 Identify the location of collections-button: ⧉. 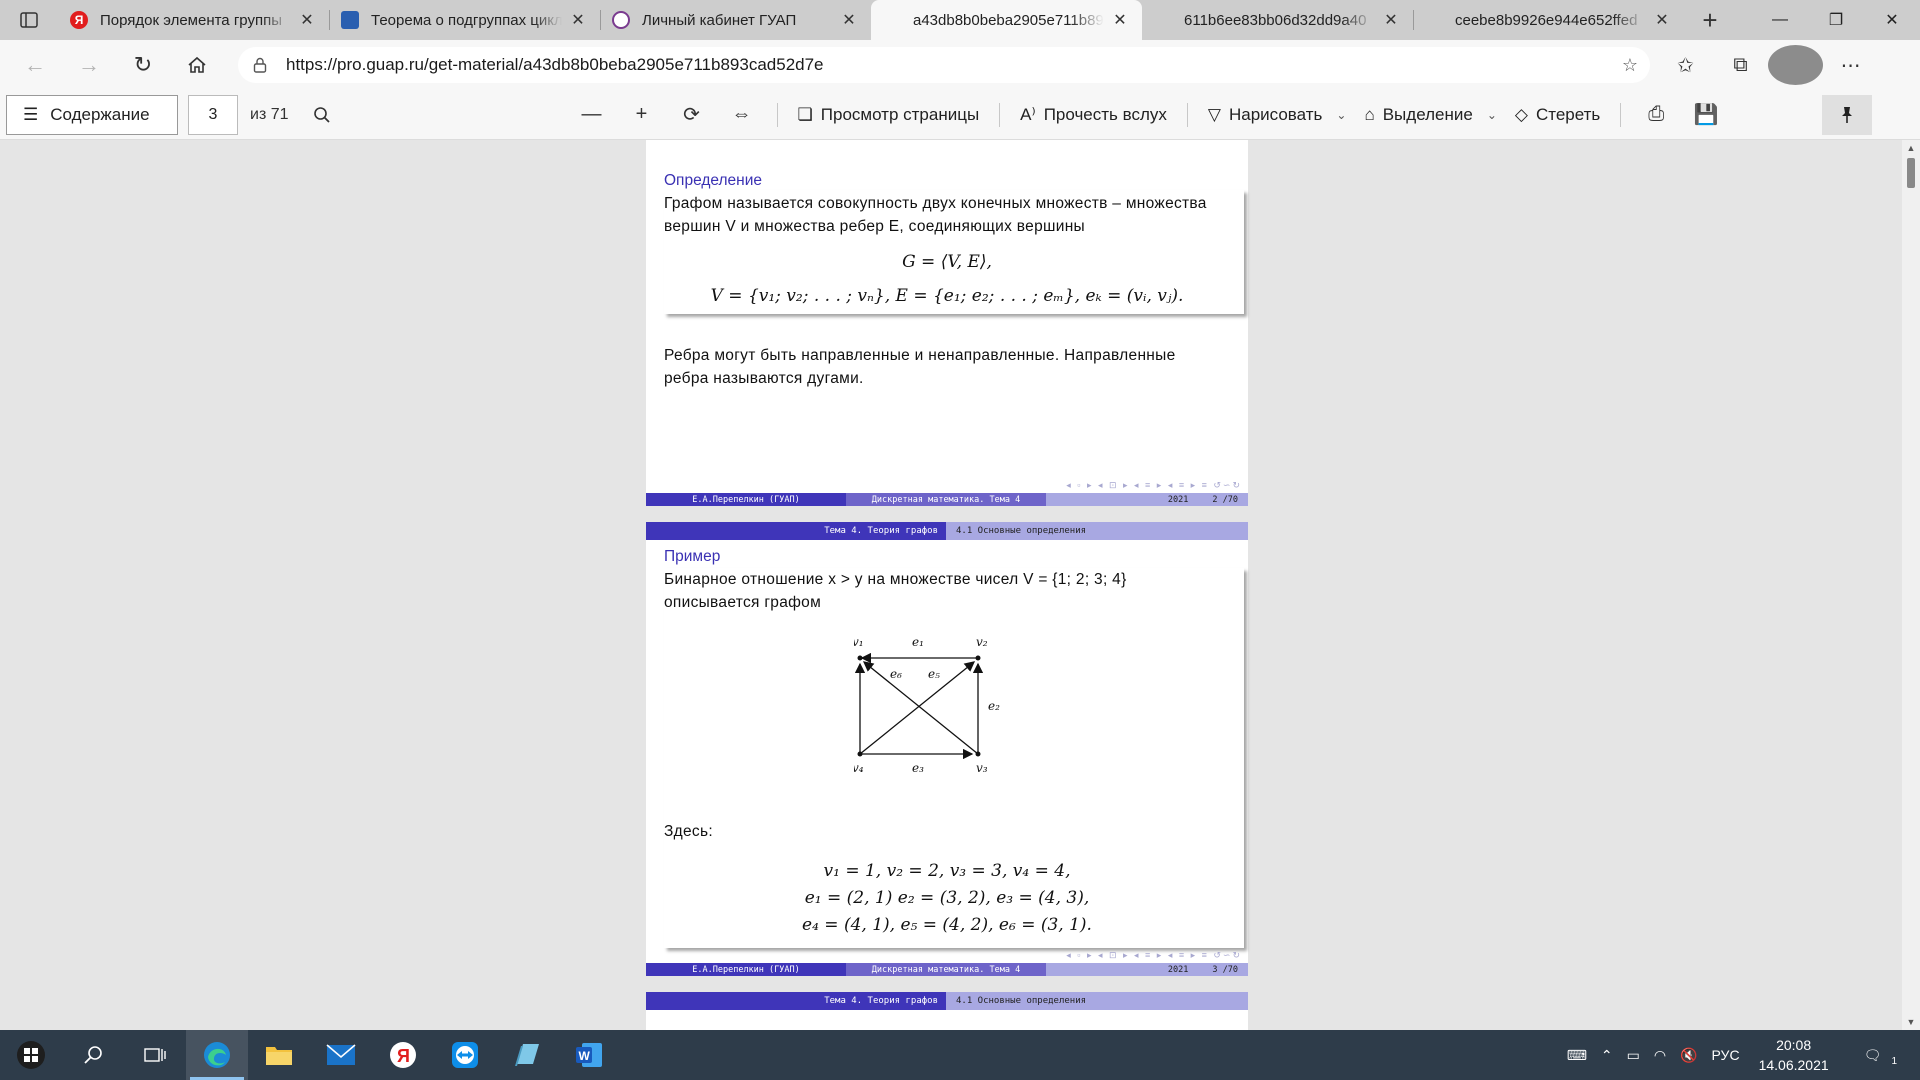
(1740, 65).